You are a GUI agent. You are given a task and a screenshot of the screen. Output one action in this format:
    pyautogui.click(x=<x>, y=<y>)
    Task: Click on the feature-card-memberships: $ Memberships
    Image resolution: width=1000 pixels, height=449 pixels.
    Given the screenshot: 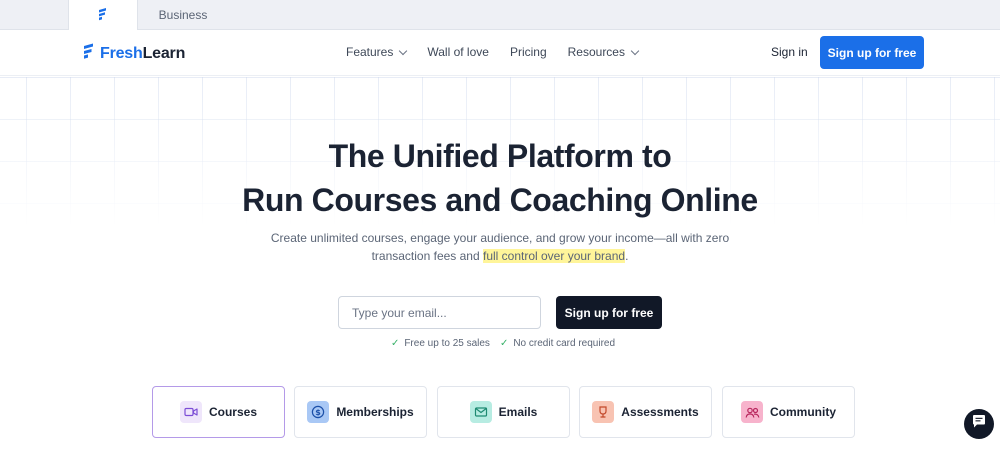 What is the action you would take?
    pyautogui.click(x=360, y=412)
    